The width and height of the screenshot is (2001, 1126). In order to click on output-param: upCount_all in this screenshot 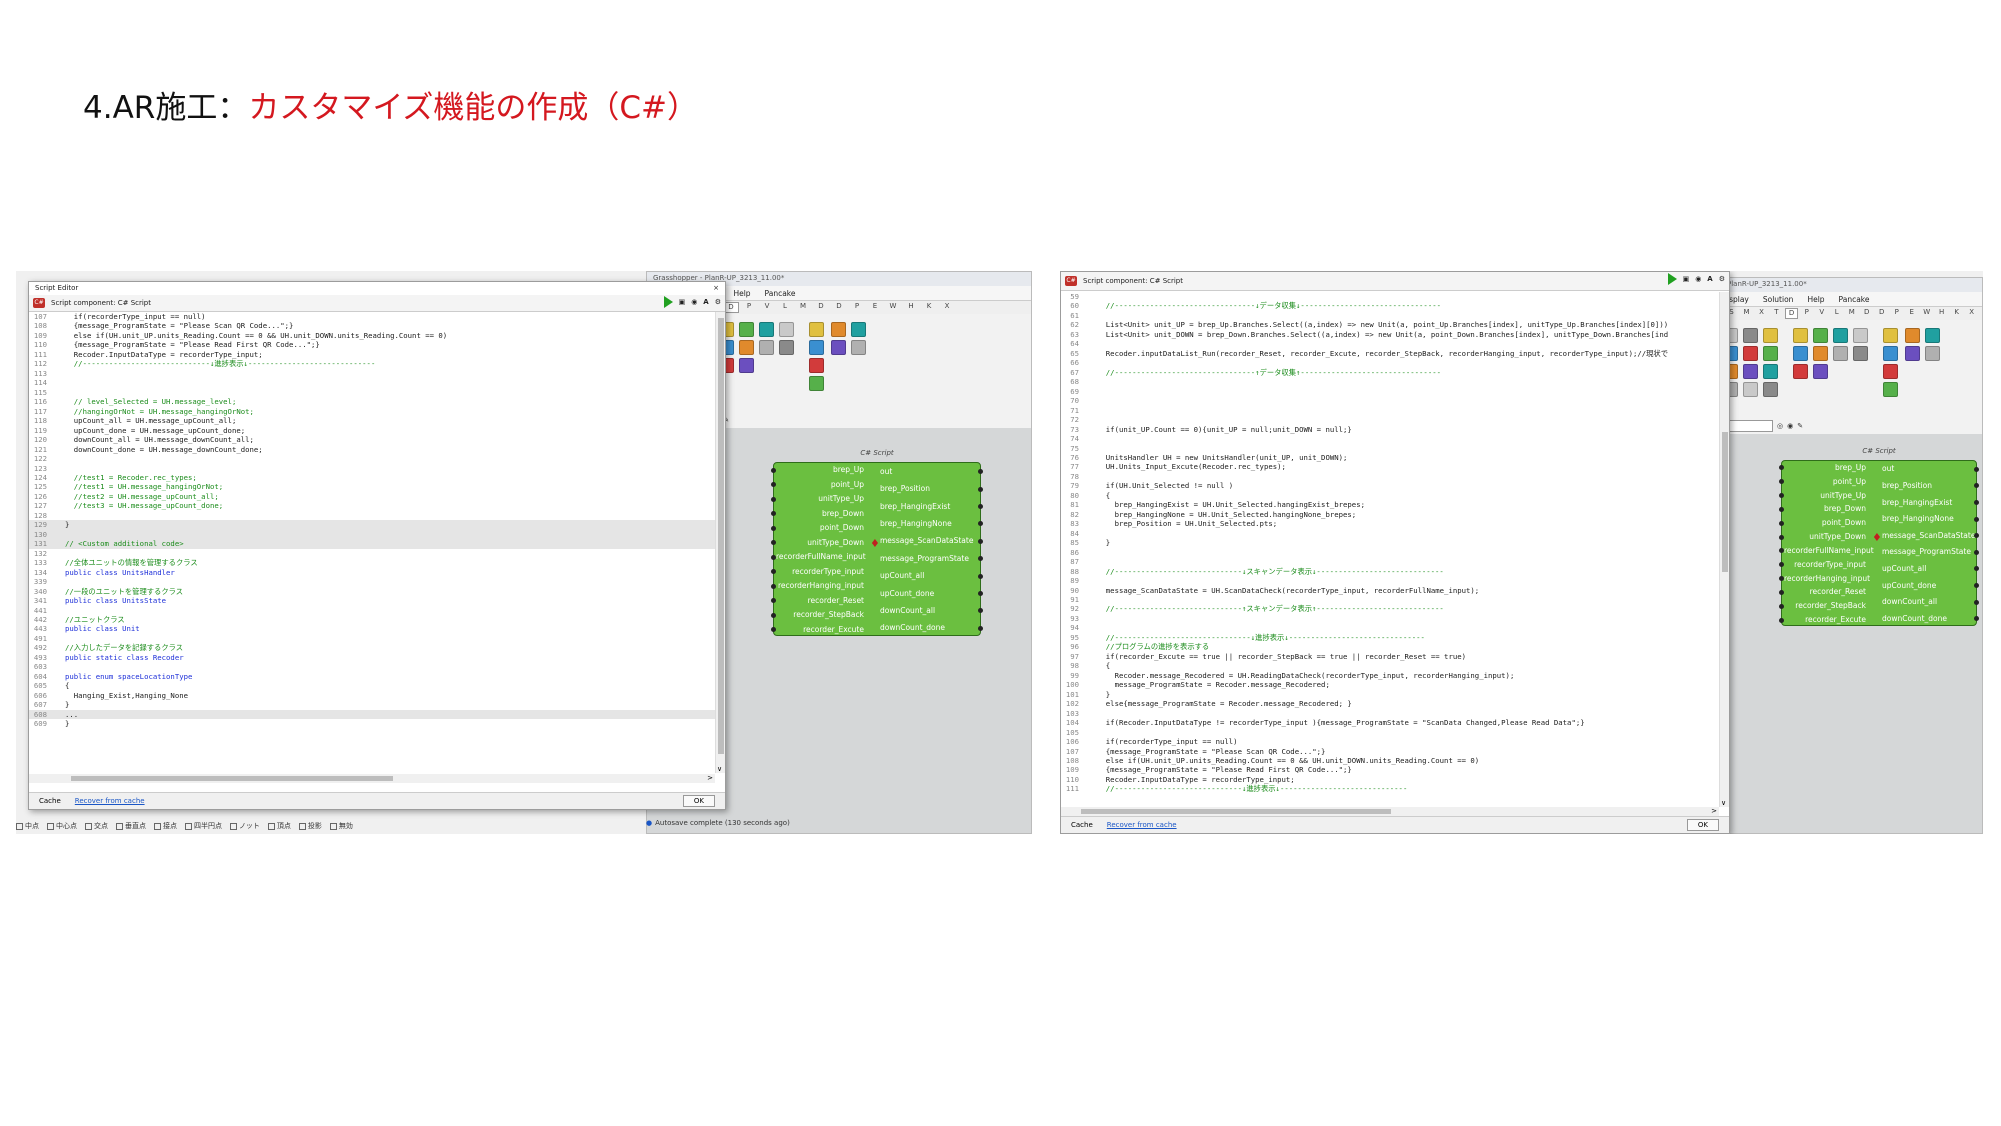, I will do `click(902, 576)`.